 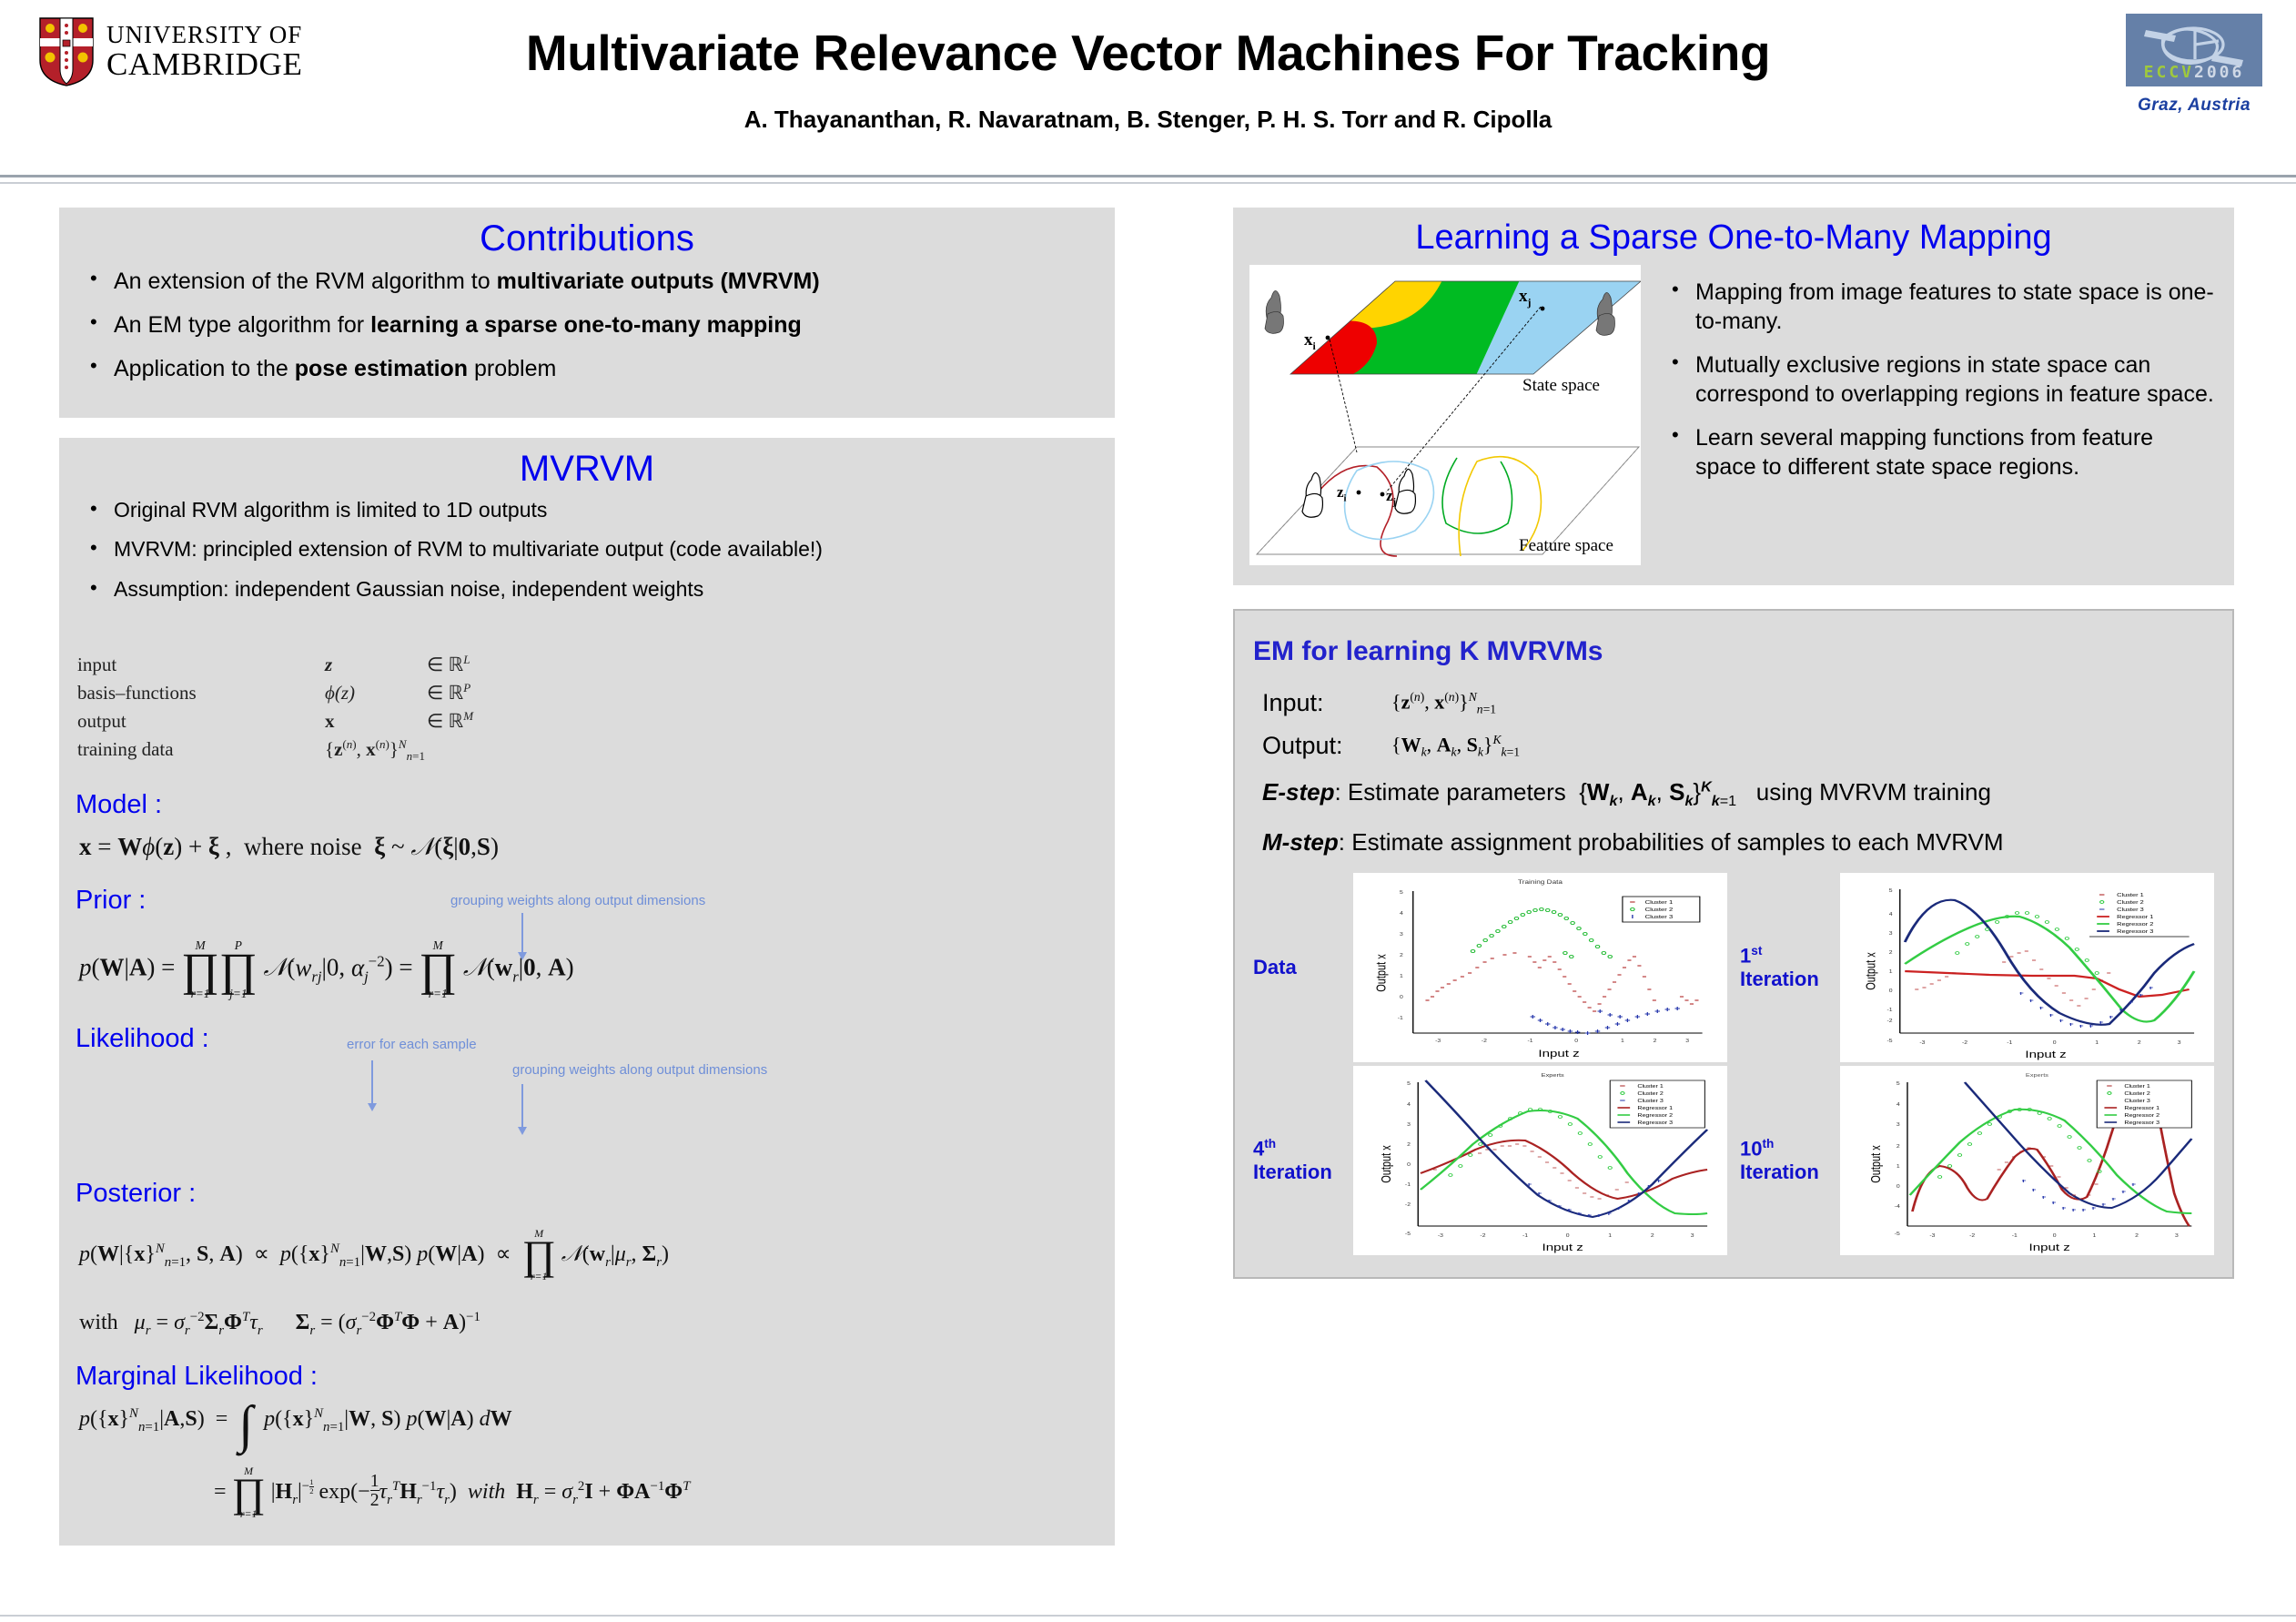 What do you see at coordinates (586, 325) in the screenshot?
I see `bullet-bold: learning a sparse one-to-many mapping` at bounding box center [586, 325].